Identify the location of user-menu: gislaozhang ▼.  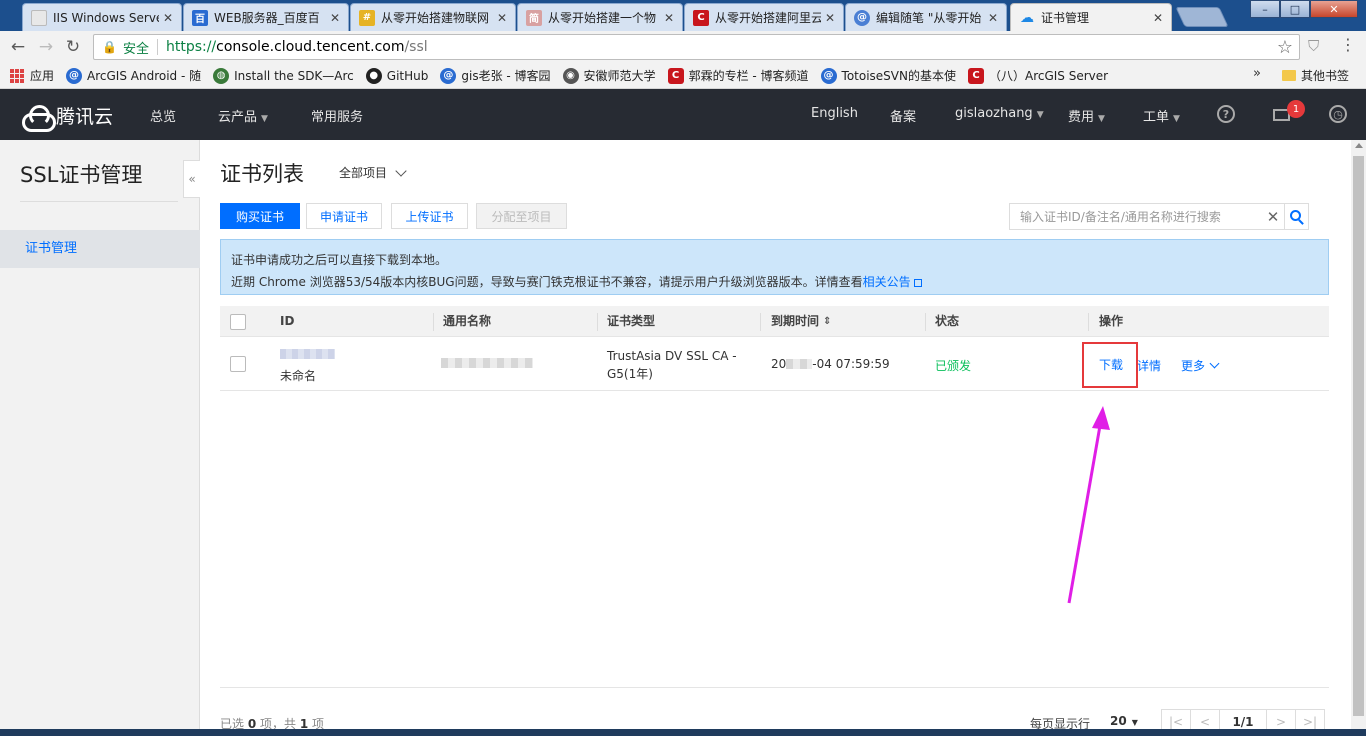
(999, 113).